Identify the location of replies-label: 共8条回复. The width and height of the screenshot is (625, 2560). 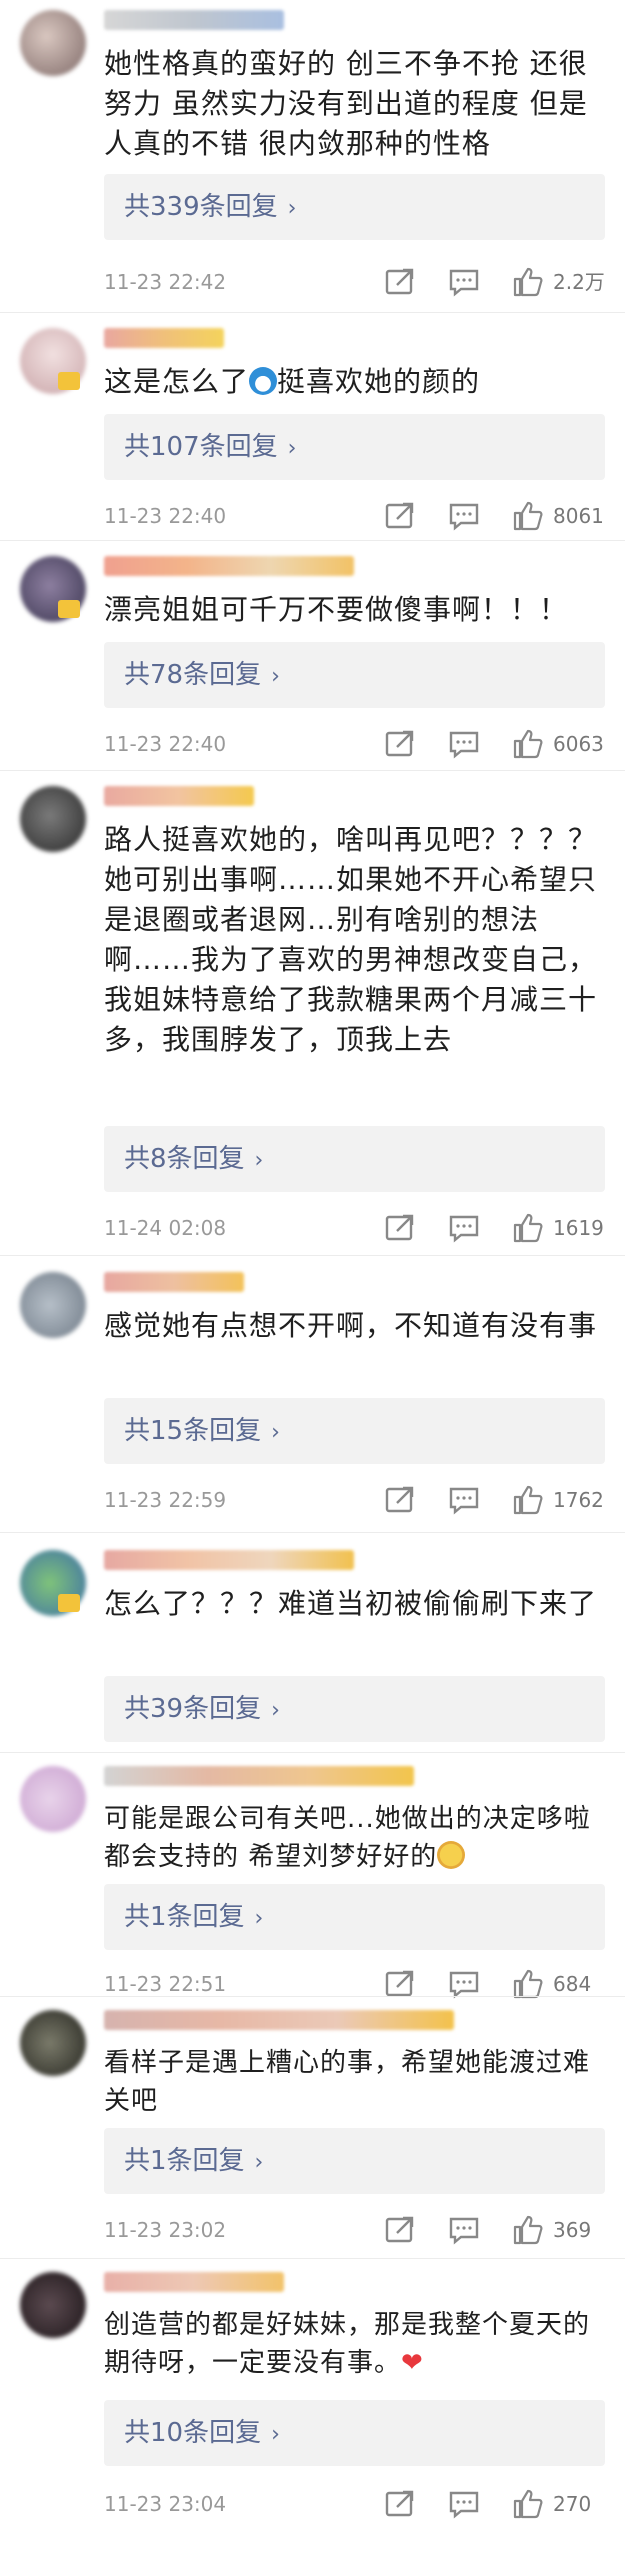
(184, 1159).